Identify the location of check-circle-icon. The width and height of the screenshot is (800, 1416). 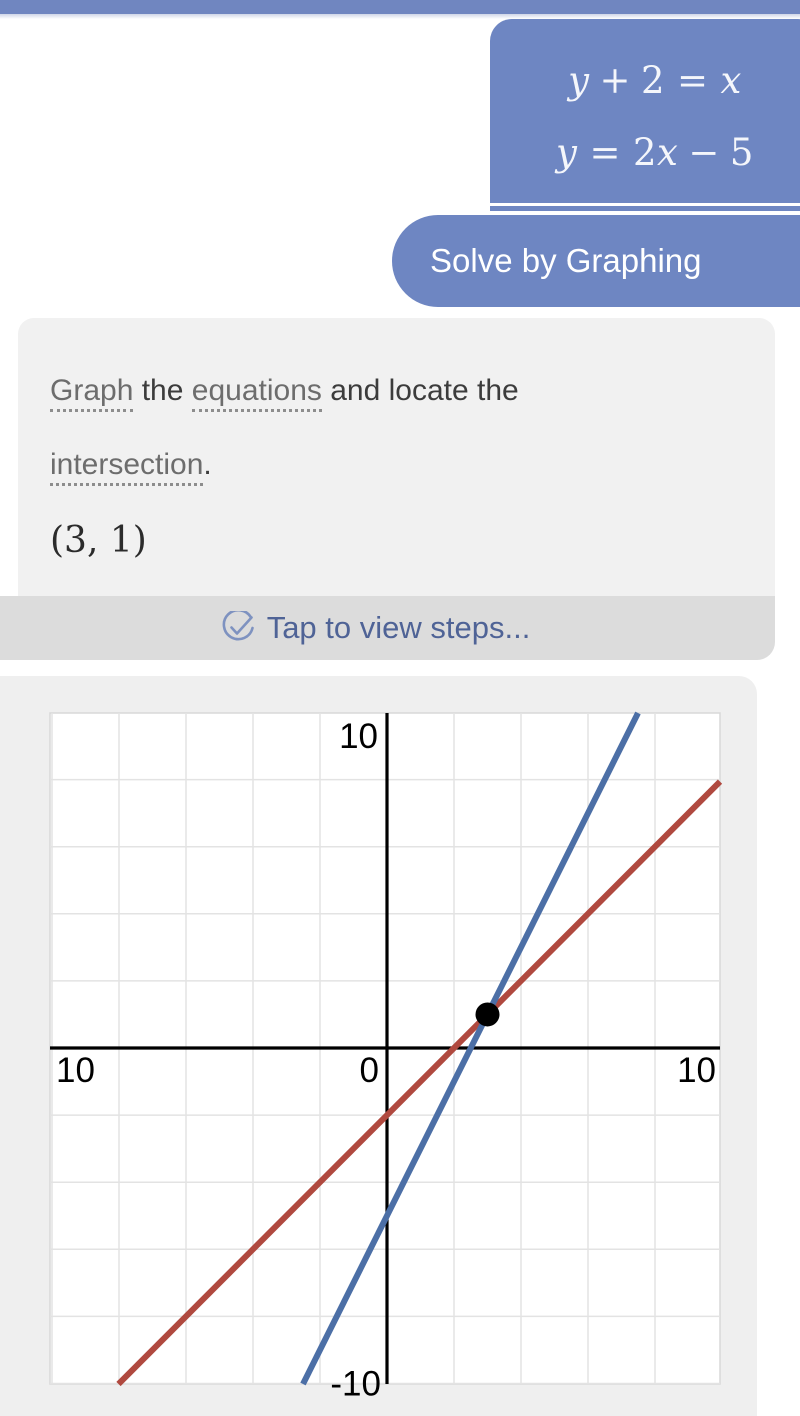
(238, 628).